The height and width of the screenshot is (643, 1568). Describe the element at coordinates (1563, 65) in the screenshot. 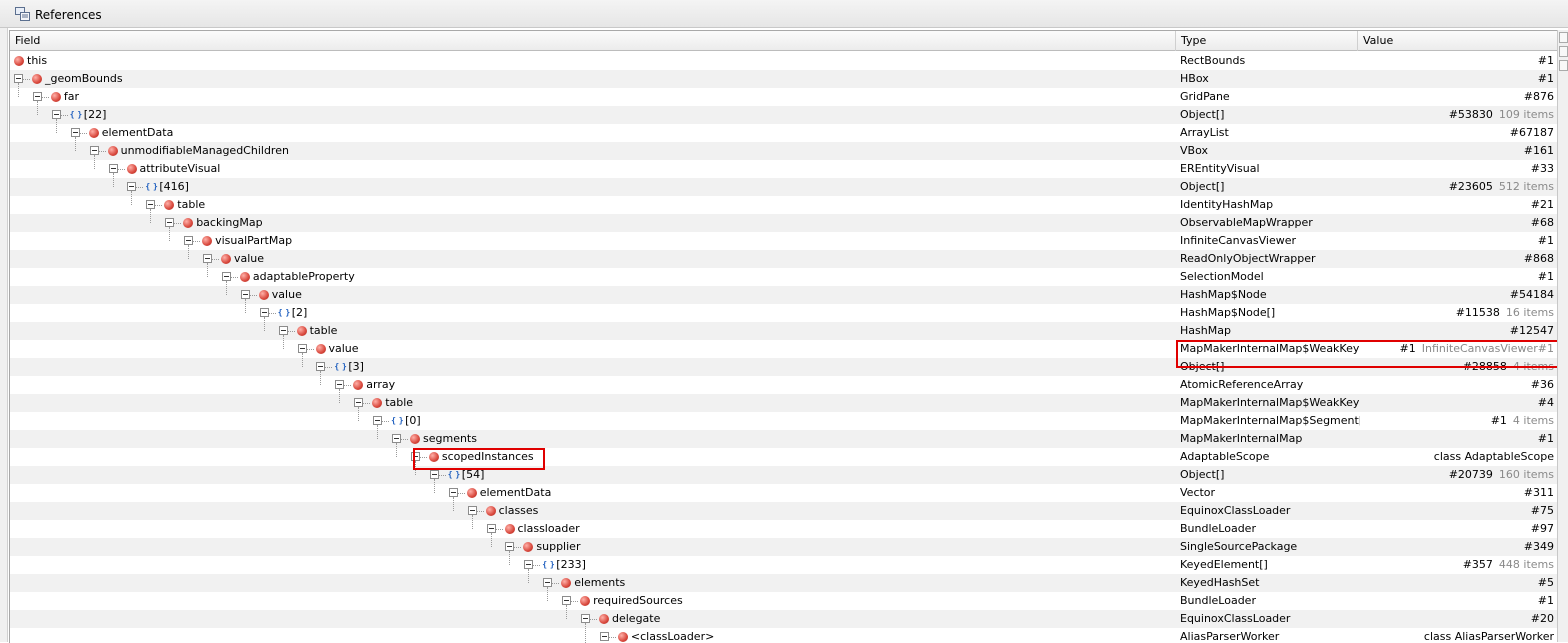

I see `scroll-thumb` at that location.